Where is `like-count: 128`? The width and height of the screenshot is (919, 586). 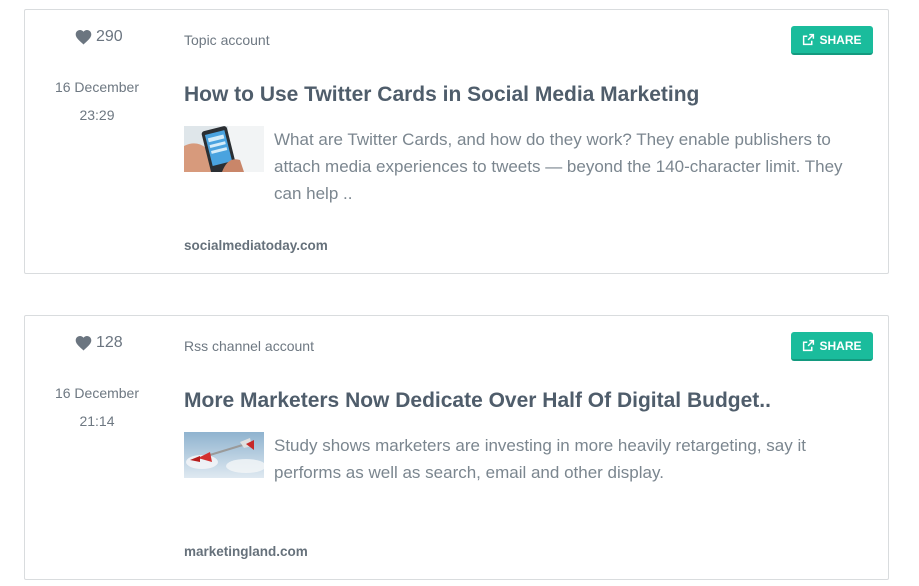
like-count: 128 is located at coordinates (99, 343).